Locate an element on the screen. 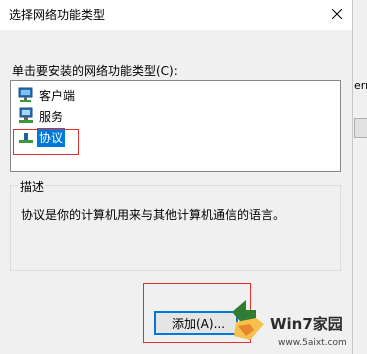  win7-logo-icon is located at coordinates (248, 320).